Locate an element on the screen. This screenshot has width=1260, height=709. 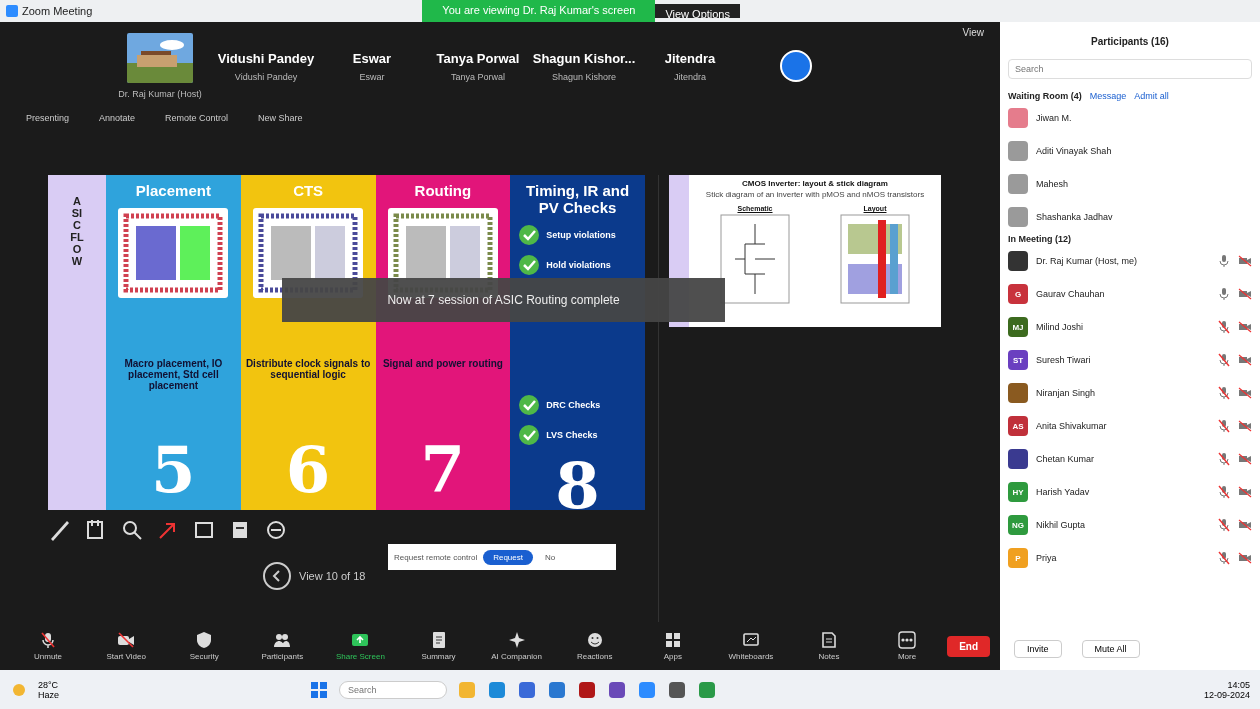
avatar-icon: MJ is located at coordinates (1018, 327).